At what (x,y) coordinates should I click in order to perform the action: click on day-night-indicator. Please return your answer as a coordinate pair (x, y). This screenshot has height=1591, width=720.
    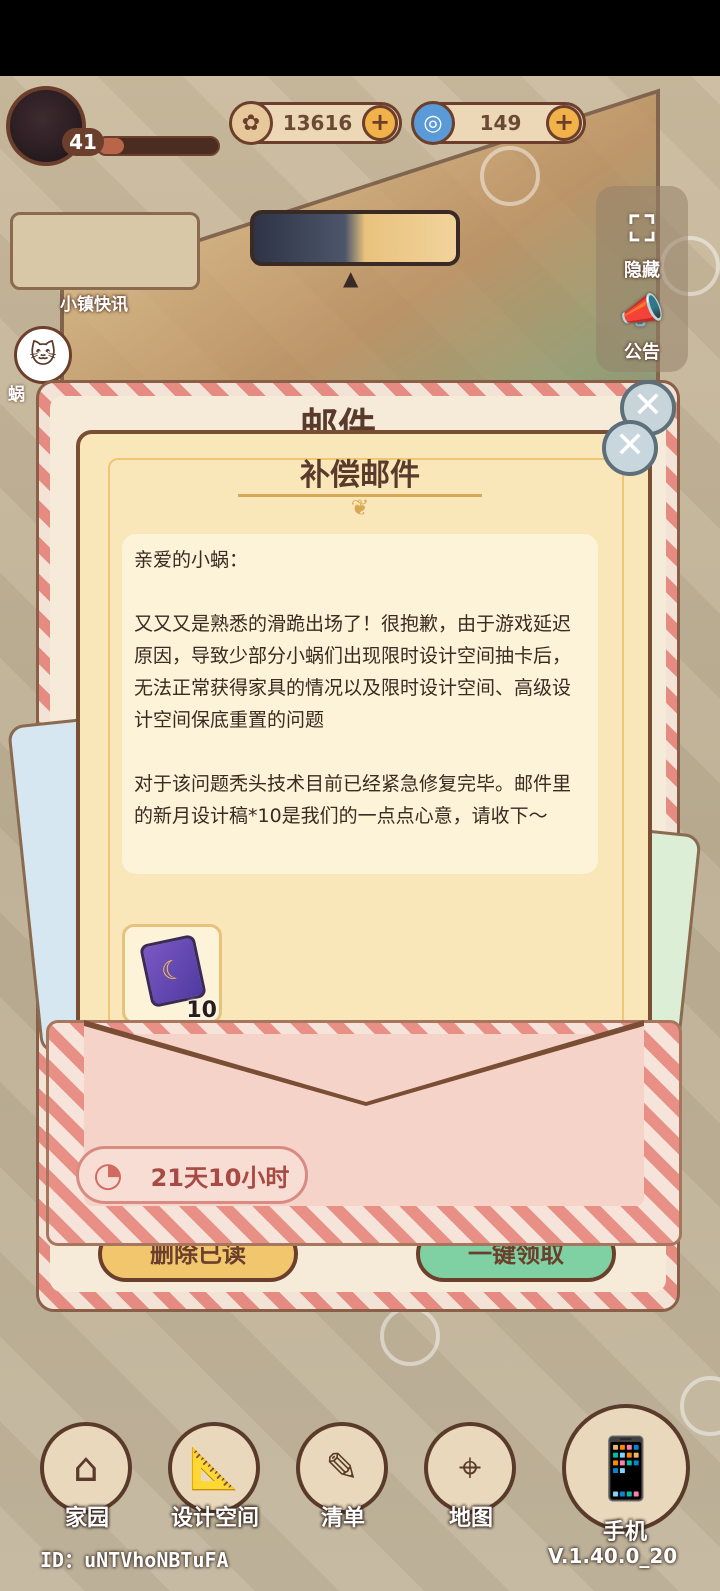
    Looking at the image, I should click on (355, 238).